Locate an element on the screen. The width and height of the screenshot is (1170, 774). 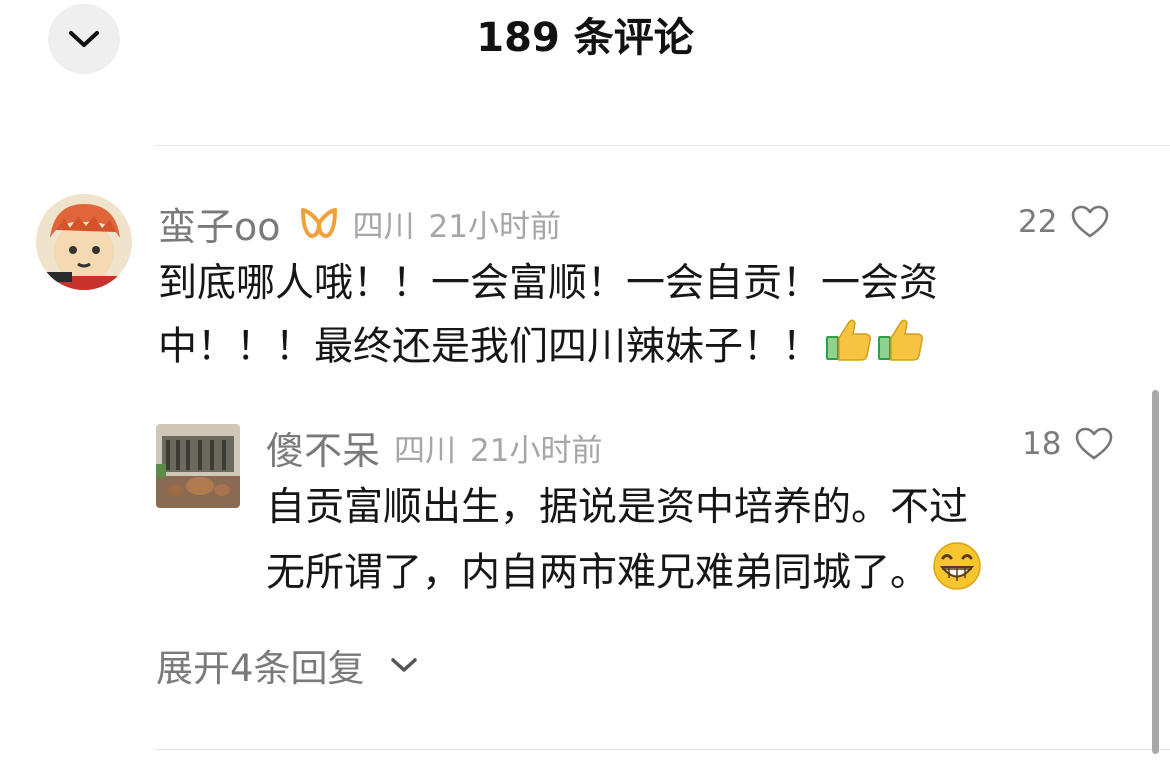
comments-count-title: 189 条评论 is located at coordinates (585, 38).